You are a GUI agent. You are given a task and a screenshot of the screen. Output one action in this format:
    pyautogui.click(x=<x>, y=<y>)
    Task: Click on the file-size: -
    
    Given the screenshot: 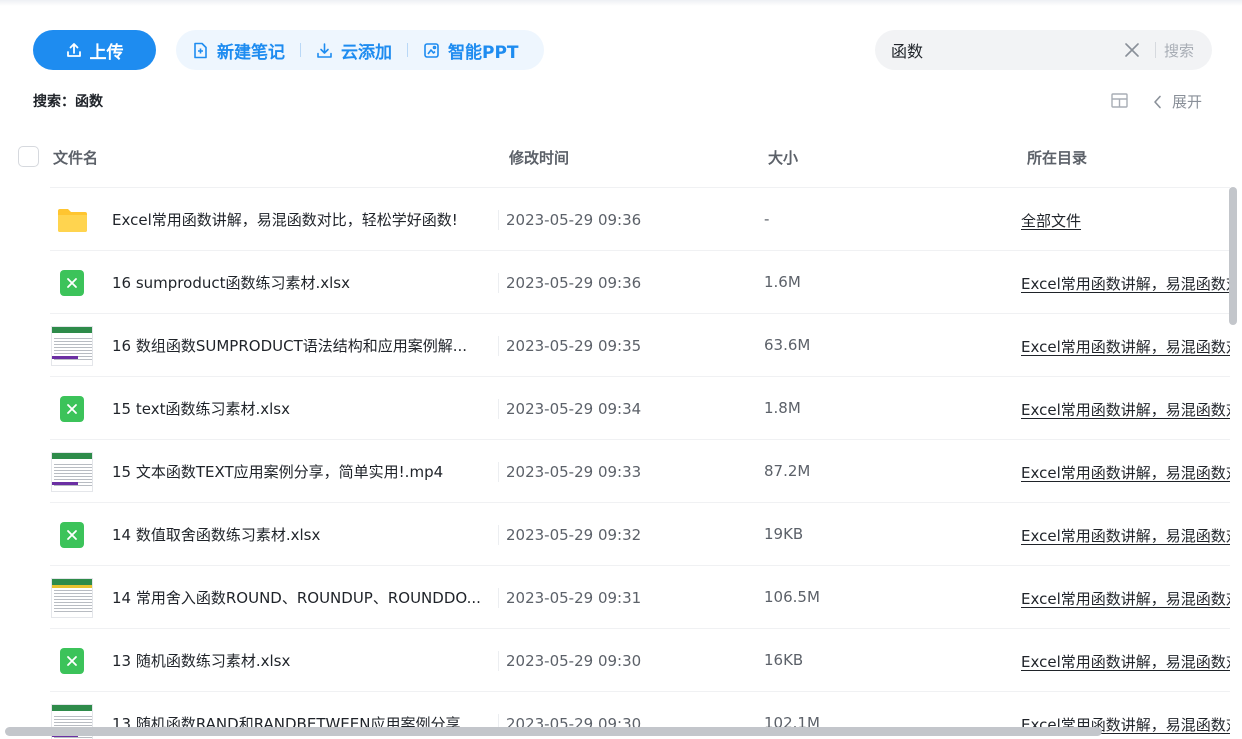 What is the action you would take?
    pyautogui.click(x=767, y=219)
    